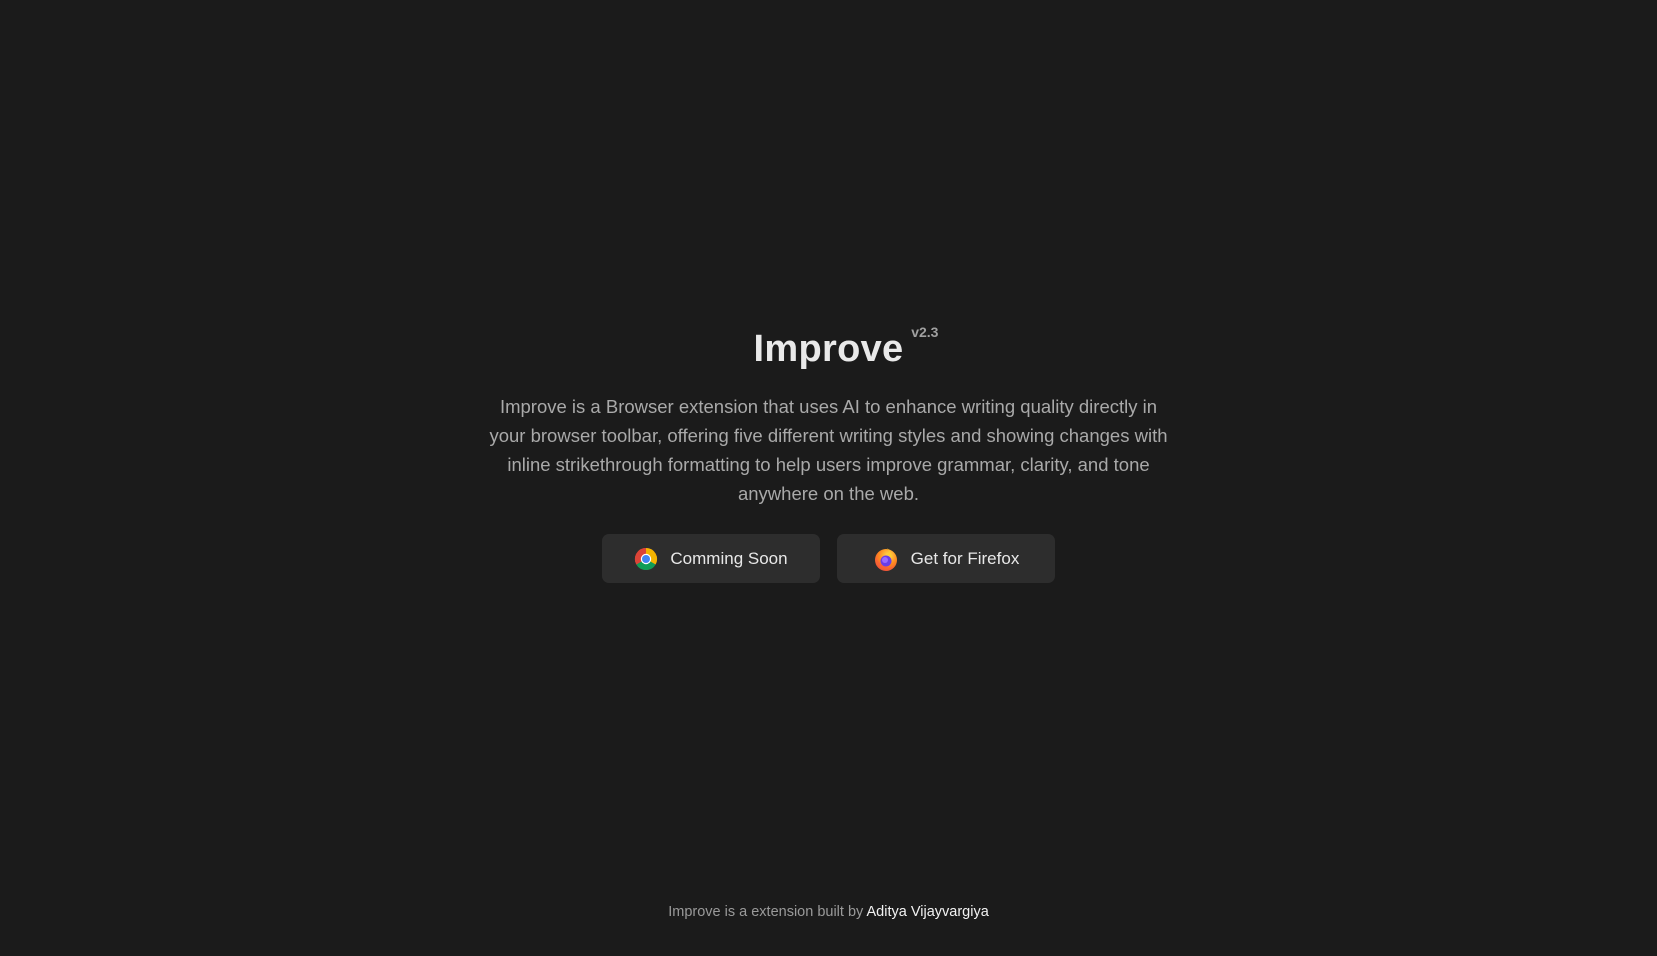 This screenshot has width=1657, height=956. Describe the element at coordinates (729, 558) in the screenshot. I see `chrome-button-label: Comming Soon` at that location.